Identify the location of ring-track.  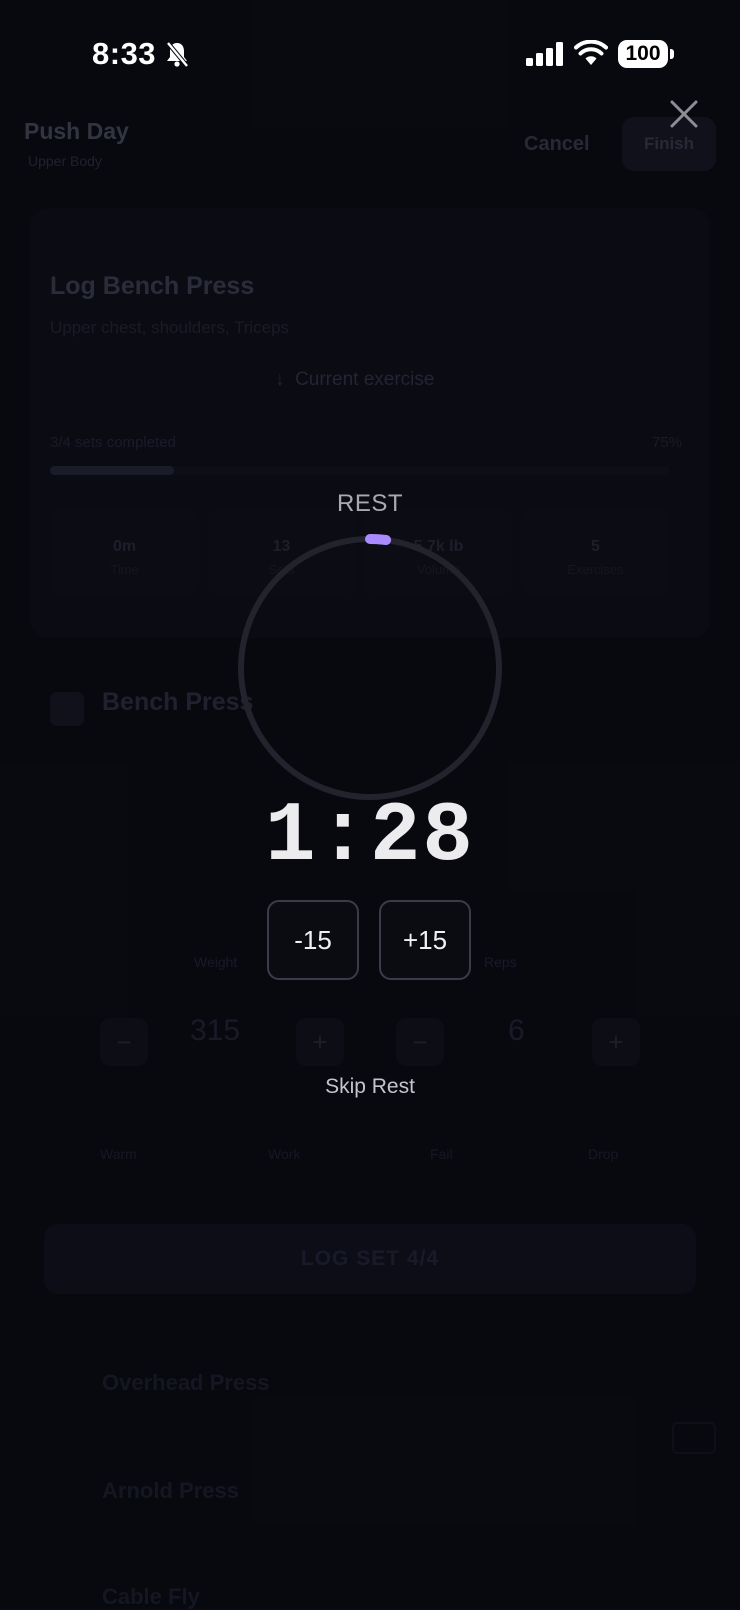
(370, 668).